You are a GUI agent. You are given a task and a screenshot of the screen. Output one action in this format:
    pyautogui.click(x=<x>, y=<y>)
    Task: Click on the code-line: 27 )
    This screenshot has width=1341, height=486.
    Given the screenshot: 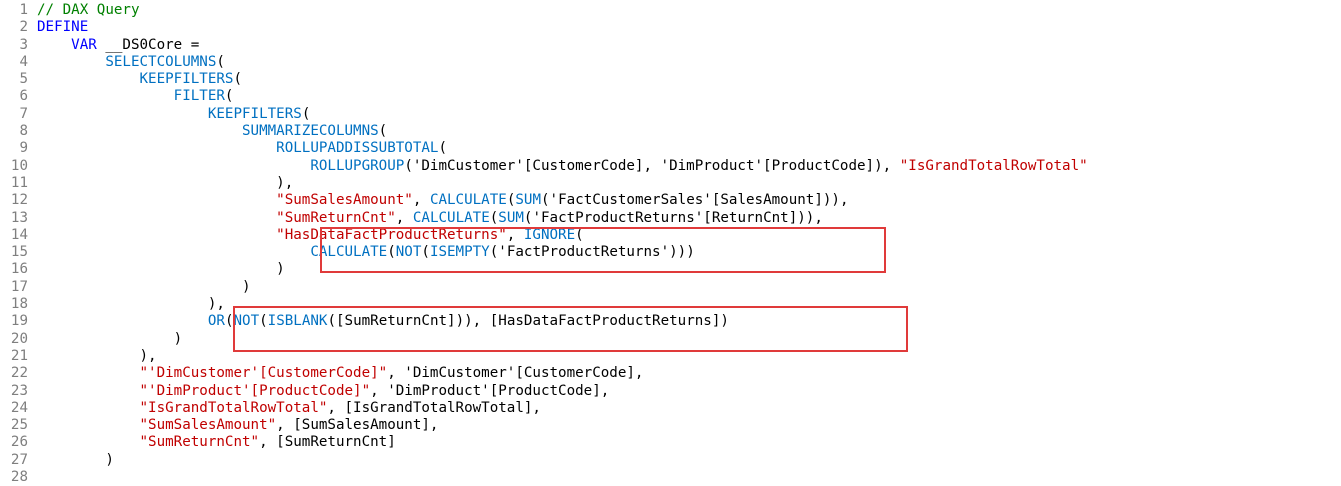 What is the action you would take?
    pyautogui.click(x=670, y=460)
    